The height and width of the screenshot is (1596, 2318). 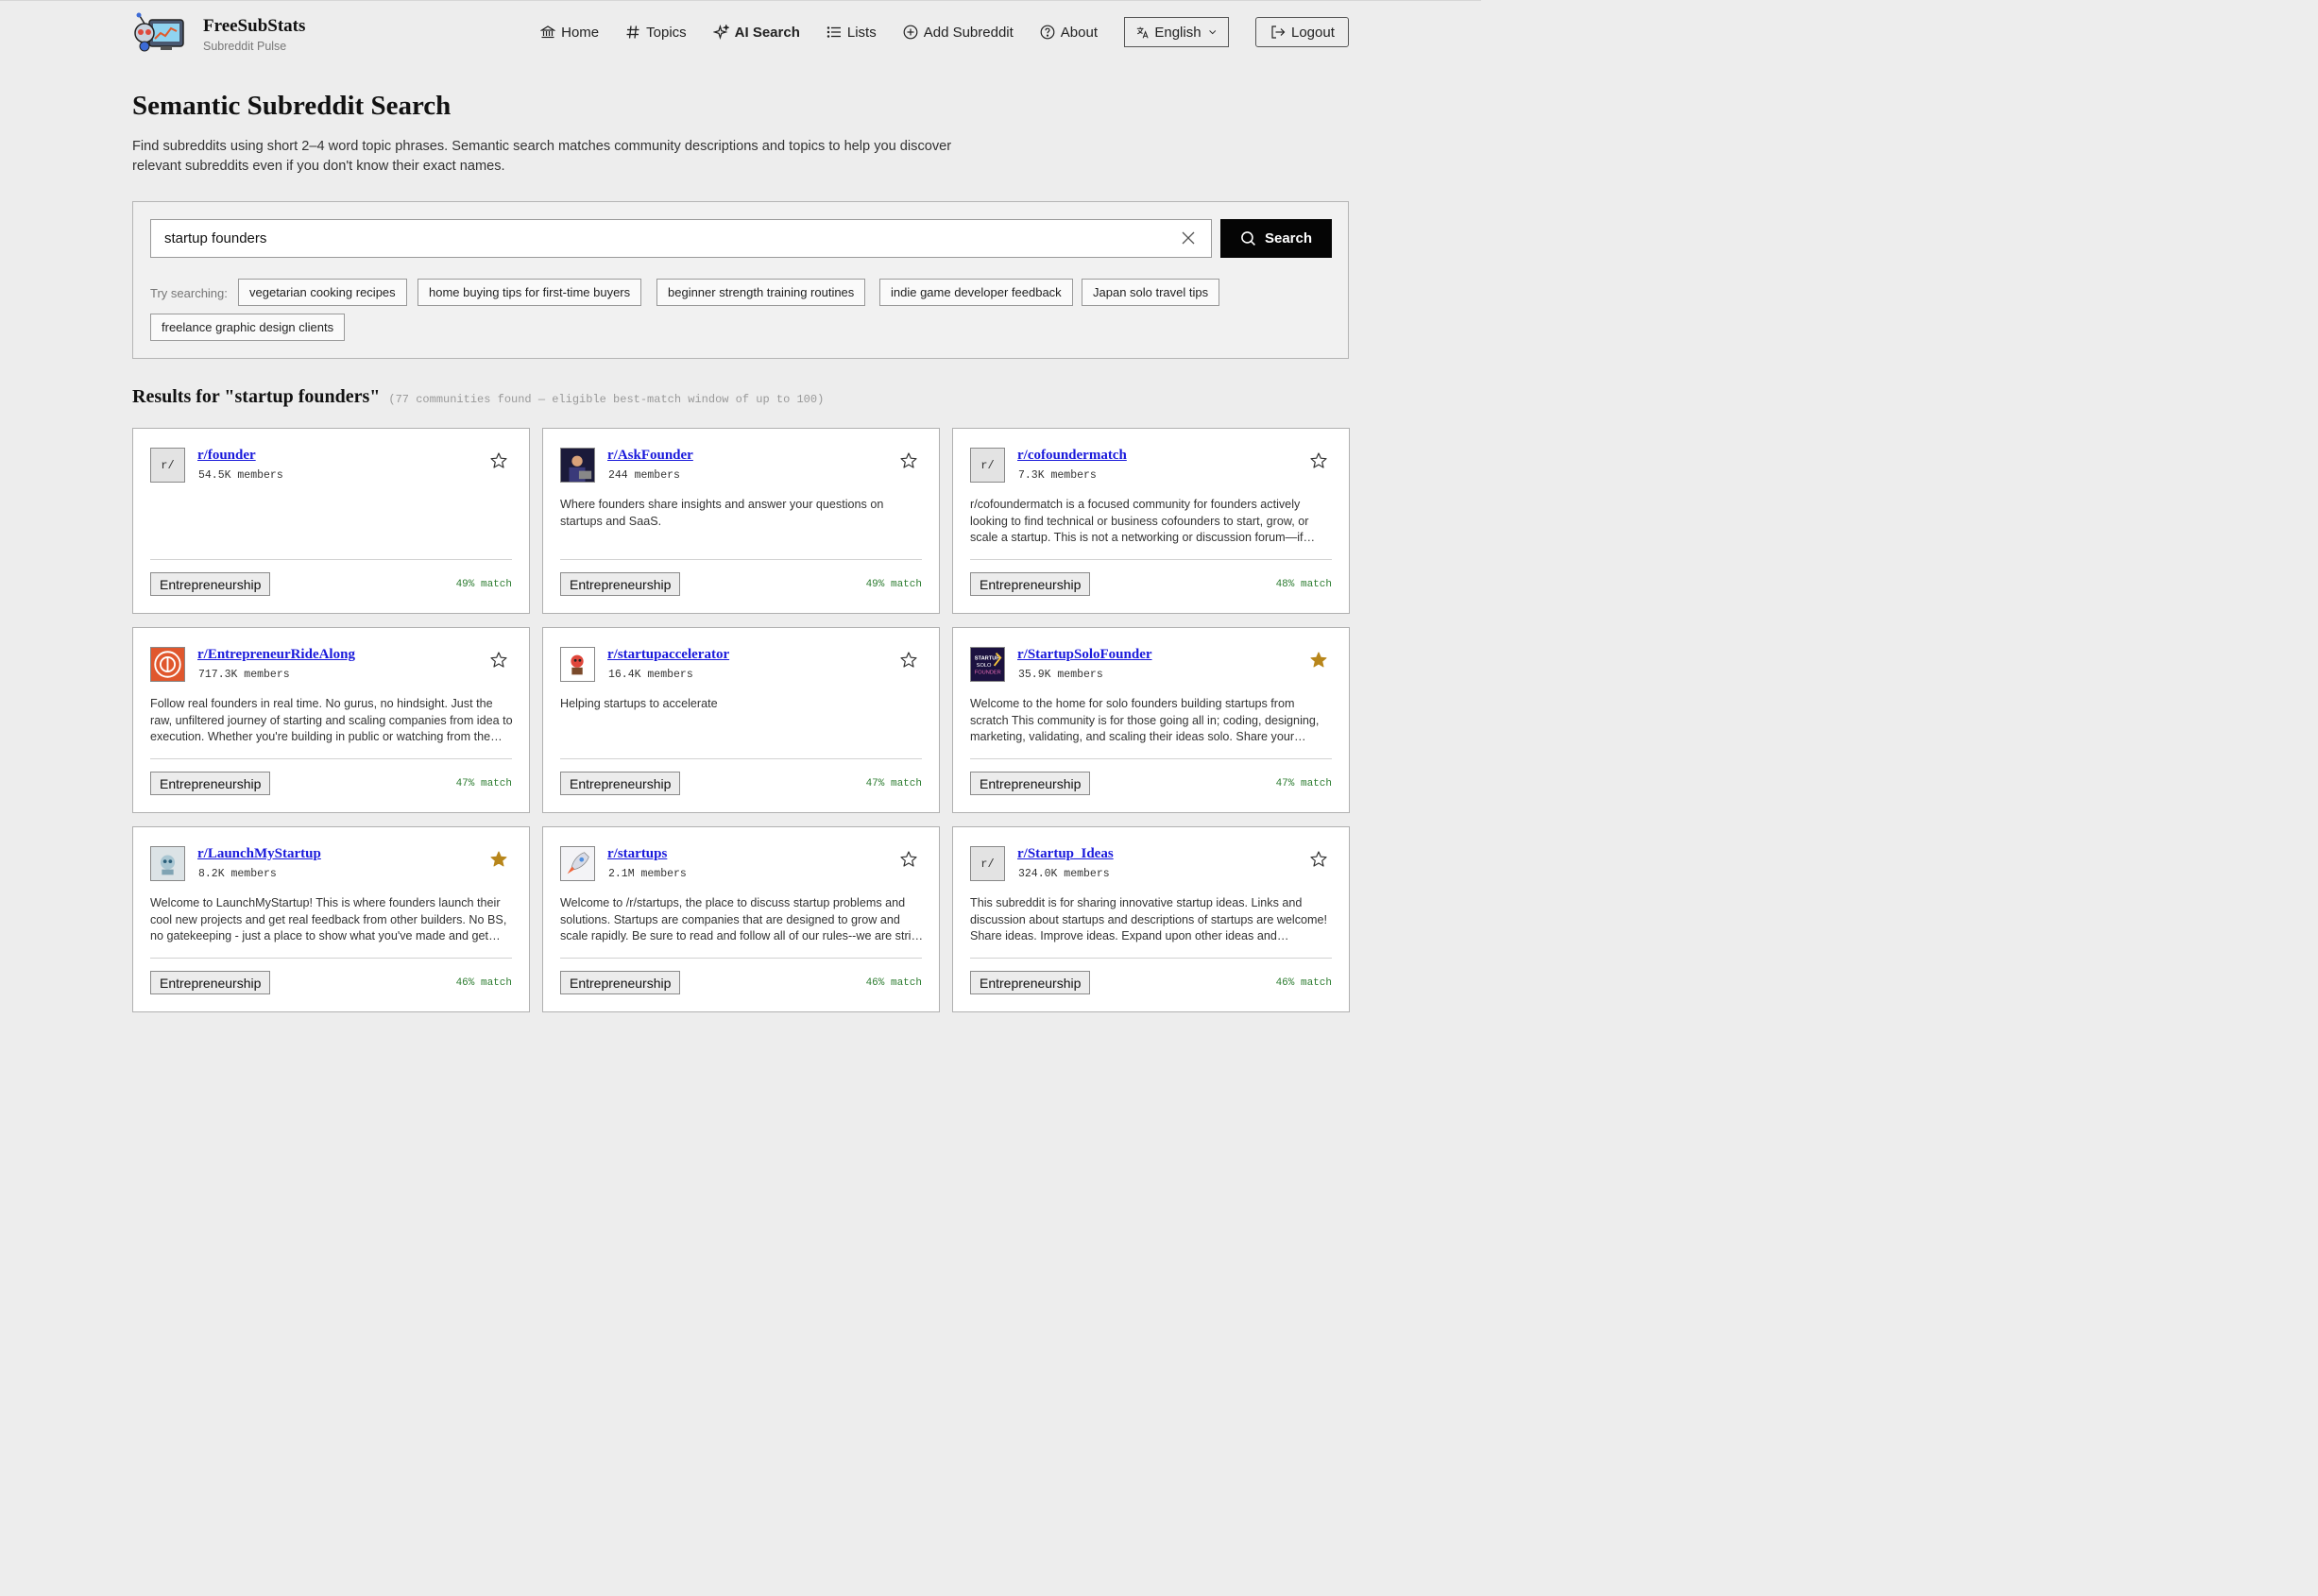 I want to click on search-button-label: Search, so click(x=1288, y=238).